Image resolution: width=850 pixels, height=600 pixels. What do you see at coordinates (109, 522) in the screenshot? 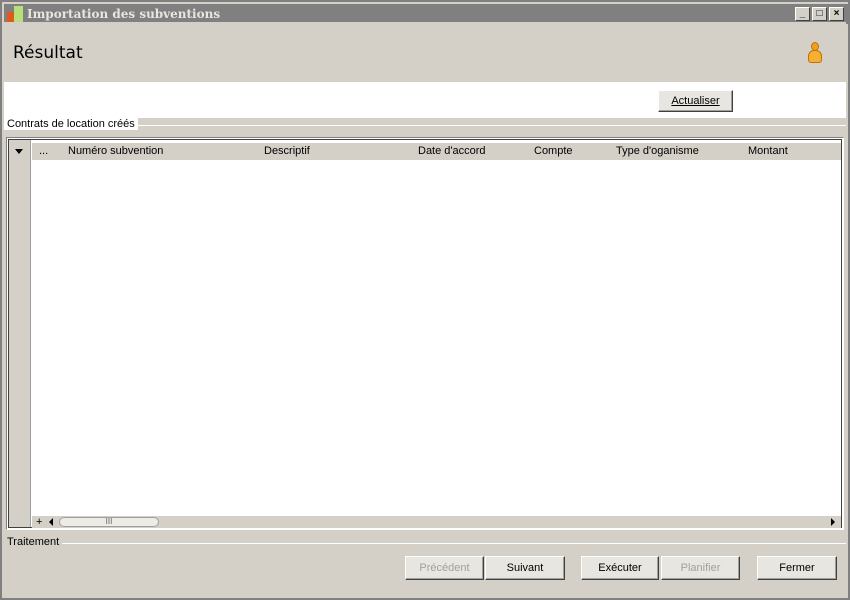
I see `scroll-thumb: III` at bounding box center [109, 522].